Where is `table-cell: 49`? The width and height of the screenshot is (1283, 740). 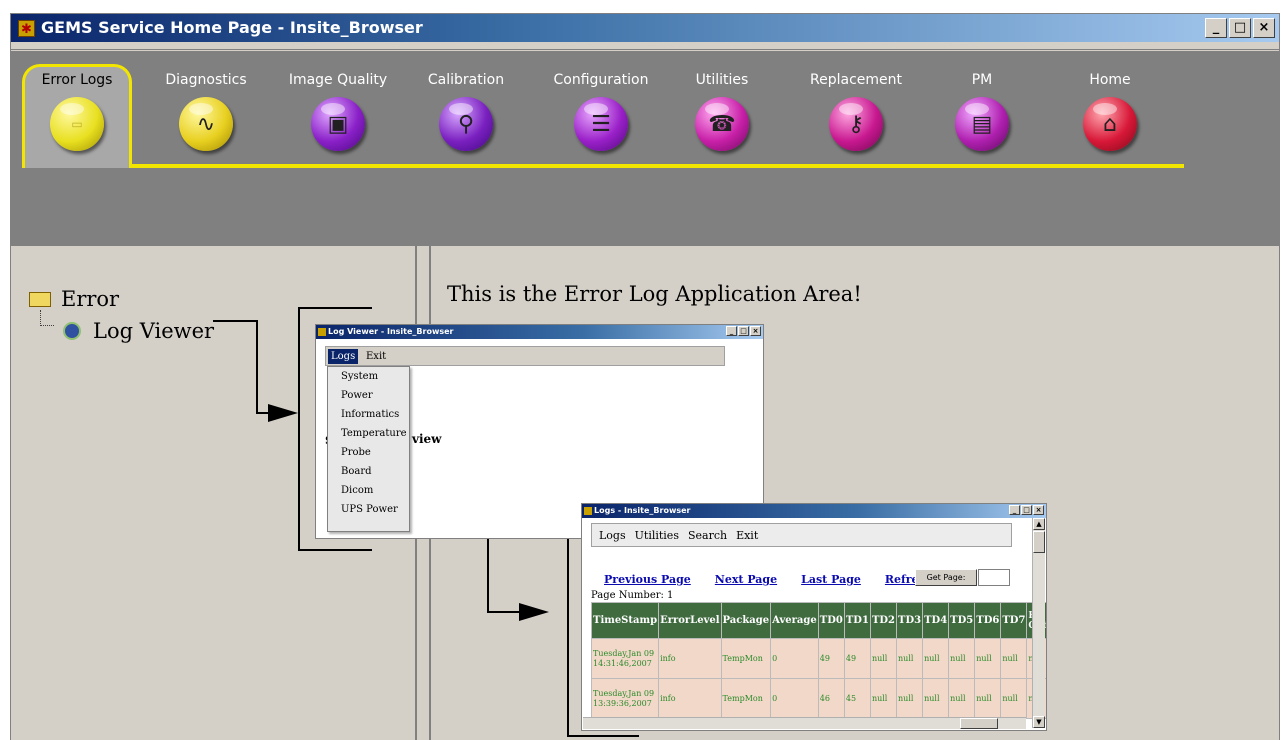 table-cell: 49 is located at coordinates (831, 658).